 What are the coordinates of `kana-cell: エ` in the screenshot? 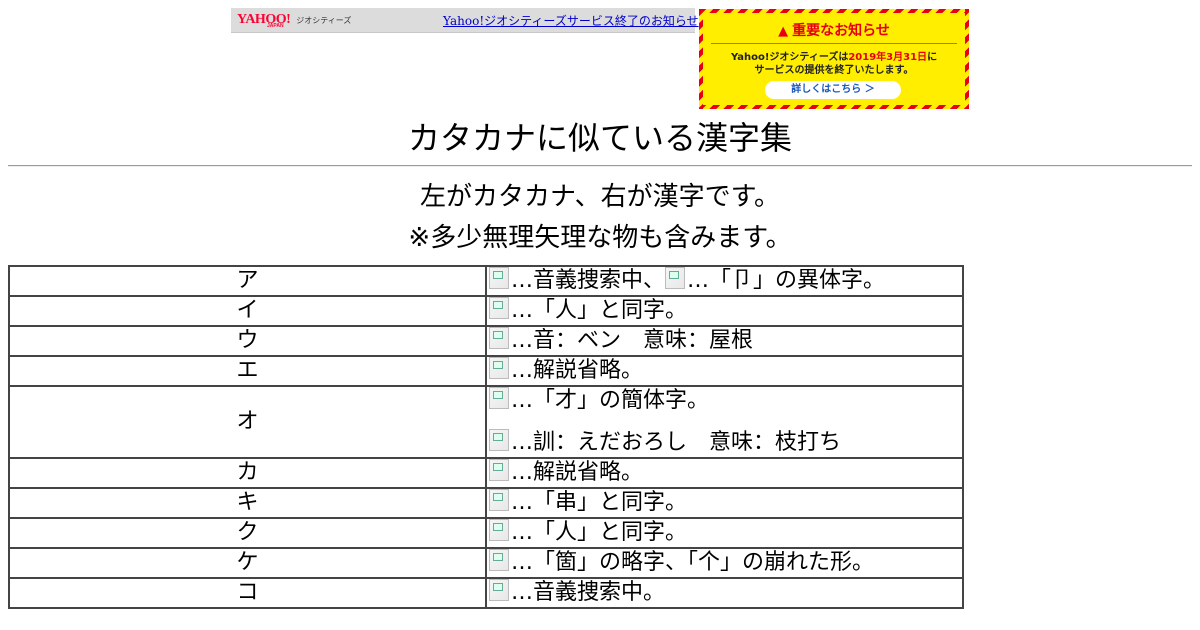 It's located at (247, 371).